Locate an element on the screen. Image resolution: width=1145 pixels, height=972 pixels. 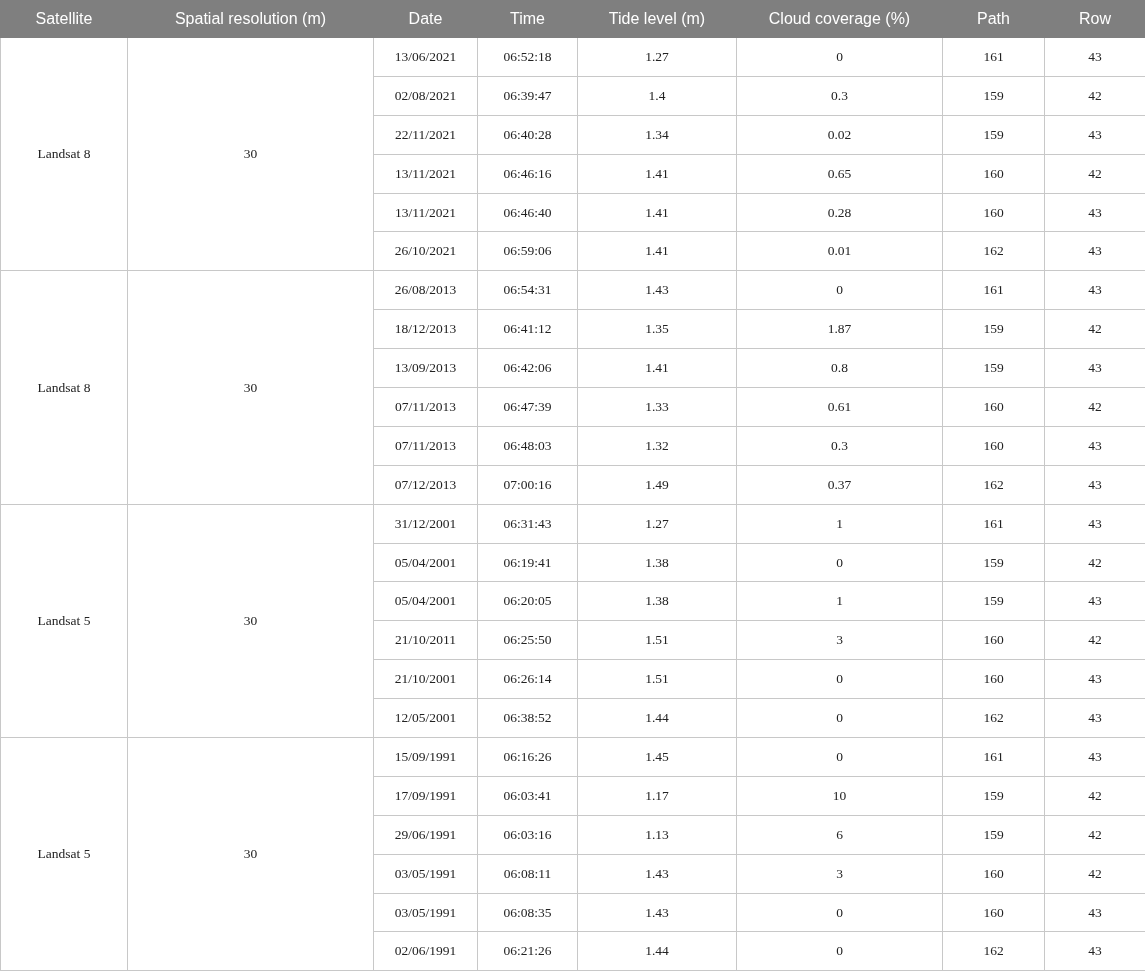
table-cell: 06:08:11 is located at coordinates (527, 874).